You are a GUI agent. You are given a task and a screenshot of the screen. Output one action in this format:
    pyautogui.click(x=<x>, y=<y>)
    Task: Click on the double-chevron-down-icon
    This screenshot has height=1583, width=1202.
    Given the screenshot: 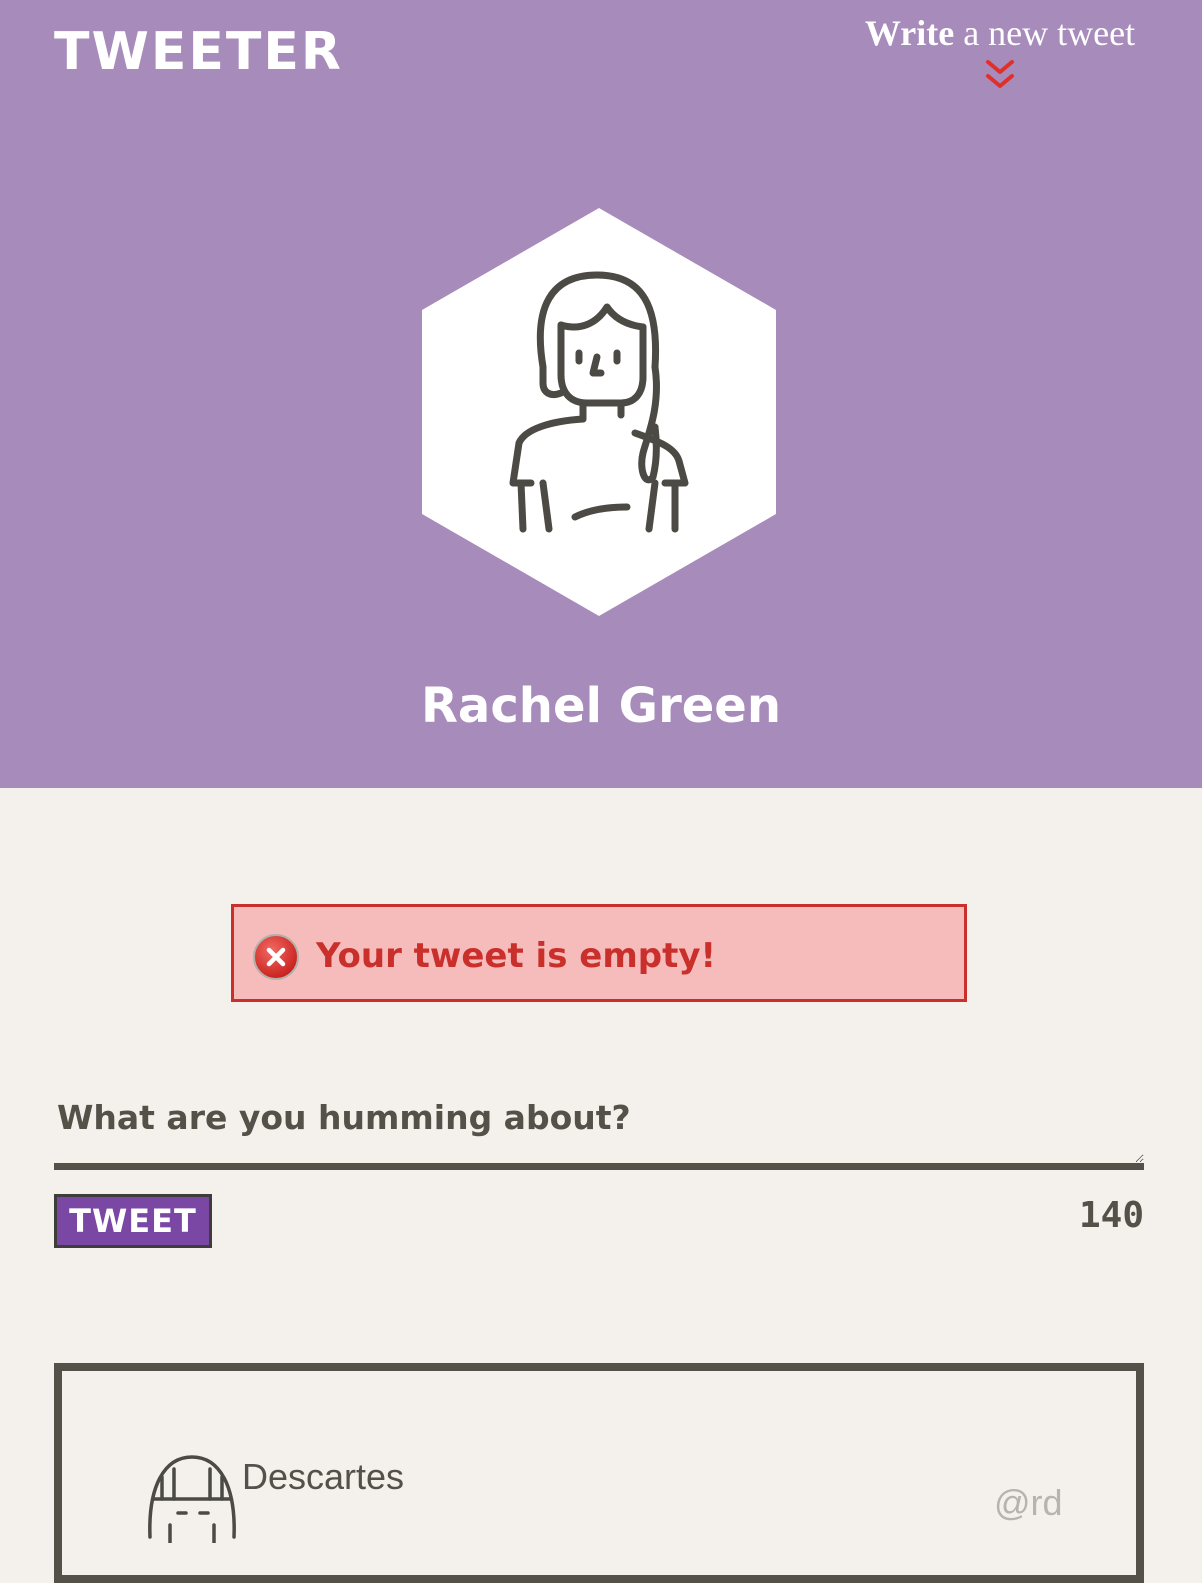 What is the action you would take?
    pyautogui.click(x=1000, y=74)
    